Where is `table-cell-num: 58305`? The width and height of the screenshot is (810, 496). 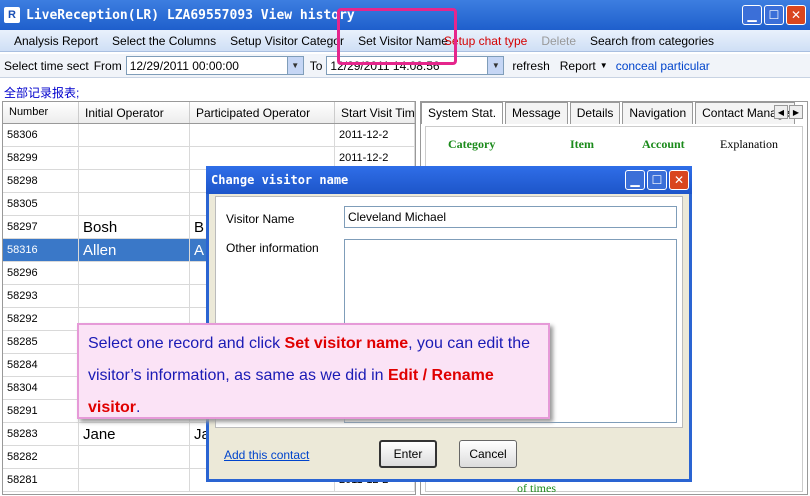
table-cell-num: 58305 is located at coordinates (41, 204).